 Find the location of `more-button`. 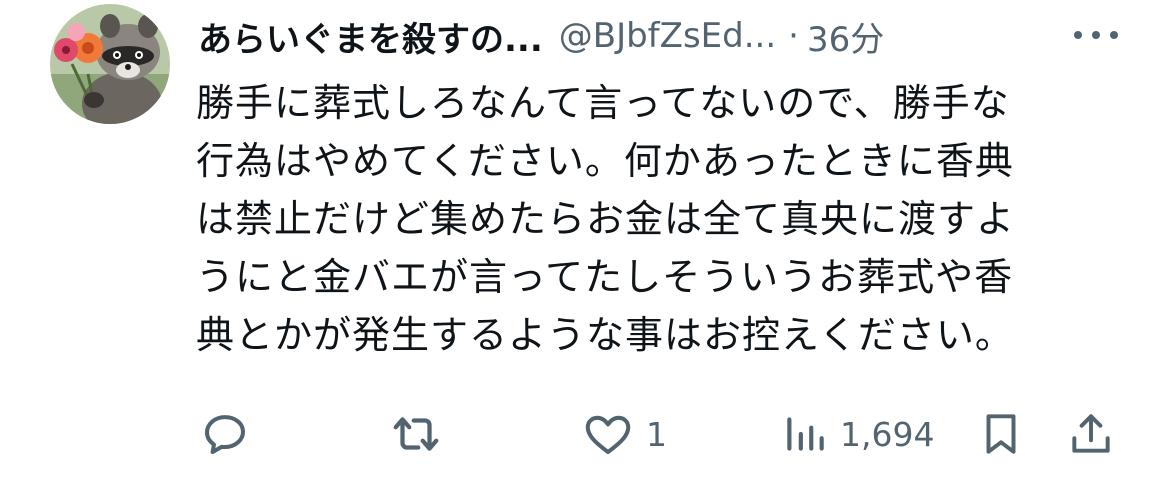

more-button is located at coordinates (1098, 35).